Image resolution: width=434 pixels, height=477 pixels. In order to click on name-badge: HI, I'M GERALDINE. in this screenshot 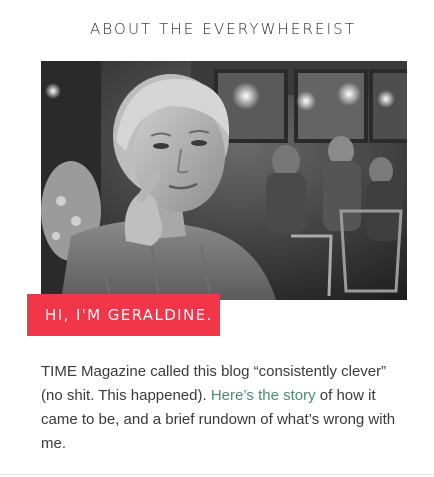, I will do `click(123, 315)`.